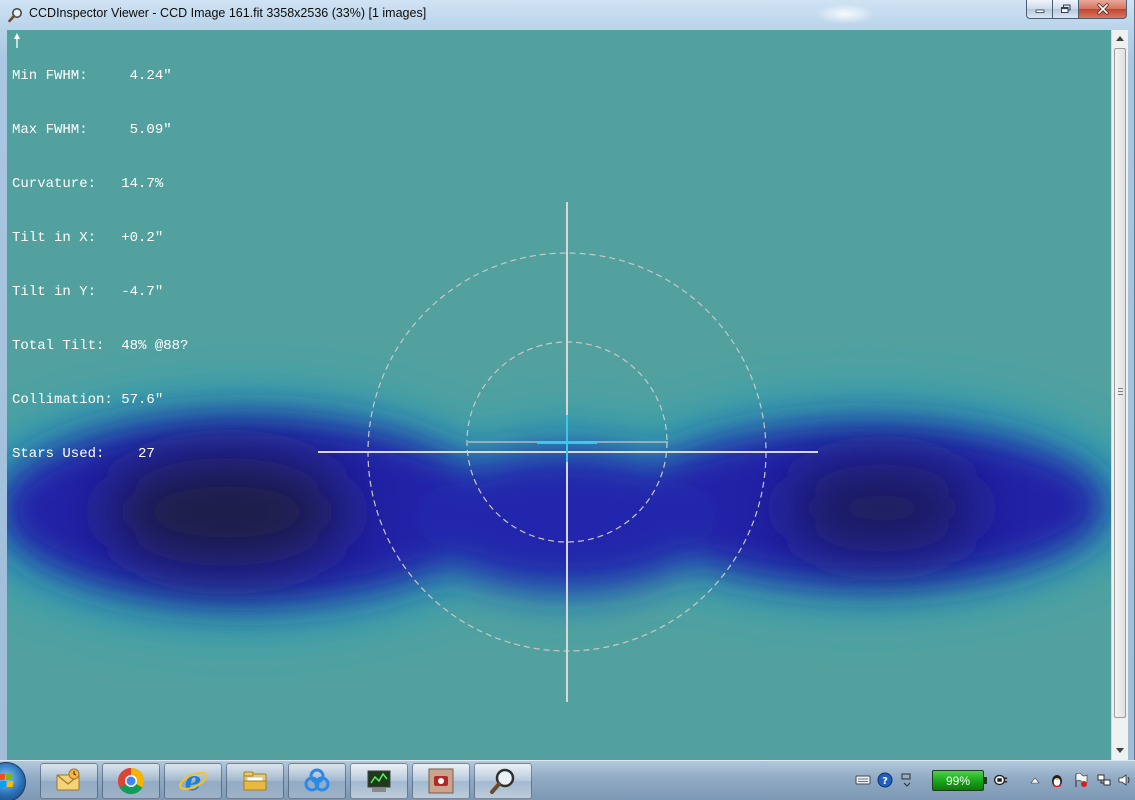  I want to click on camera-app-icon, so click(441, 781).